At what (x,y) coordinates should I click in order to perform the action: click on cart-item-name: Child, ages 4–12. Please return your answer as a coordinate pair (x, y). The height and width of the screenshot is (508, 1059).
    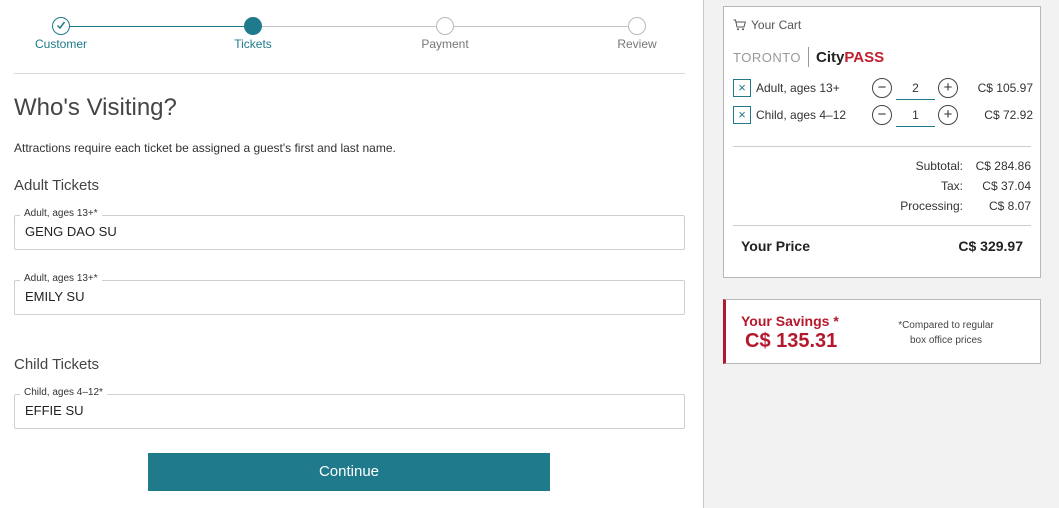
    Looking at the image, I should click on (801, 115).